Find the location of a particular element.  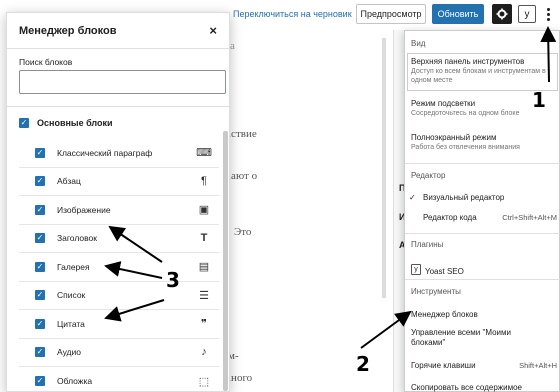

block-label: Абзац is located at coordinates (69, 181).